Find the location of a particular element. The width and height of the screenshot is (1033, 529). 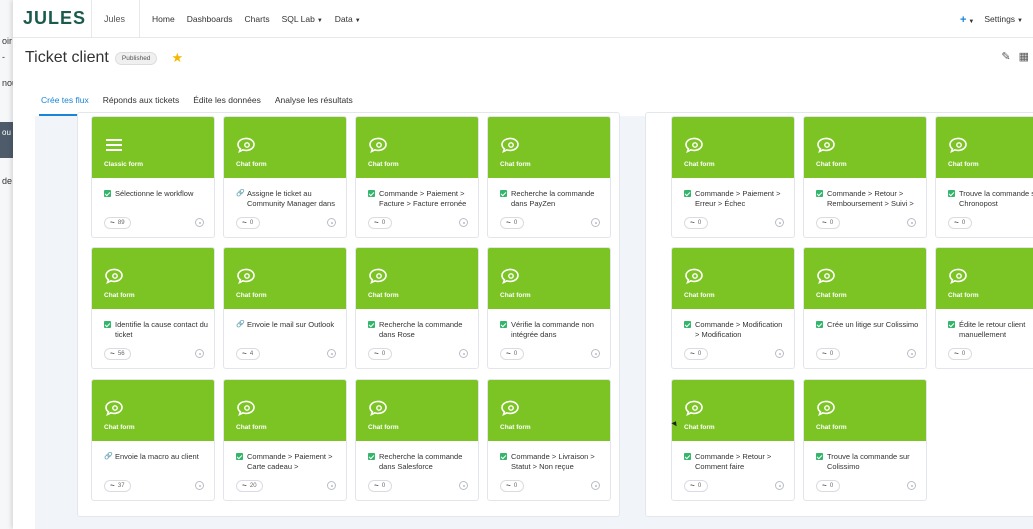

run-count-badge: ⏦ 37 is located at coordinates (117, 486).